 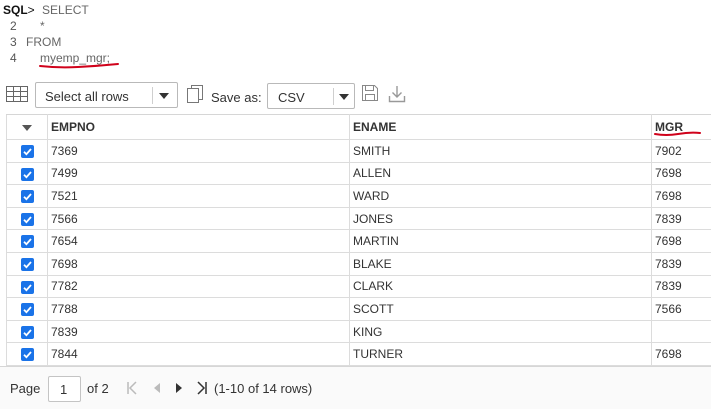 What do you see at coordinates (311, 96) in the screenshot?
I see `format-dropdown: CSV` at bounding box center [311, 96].